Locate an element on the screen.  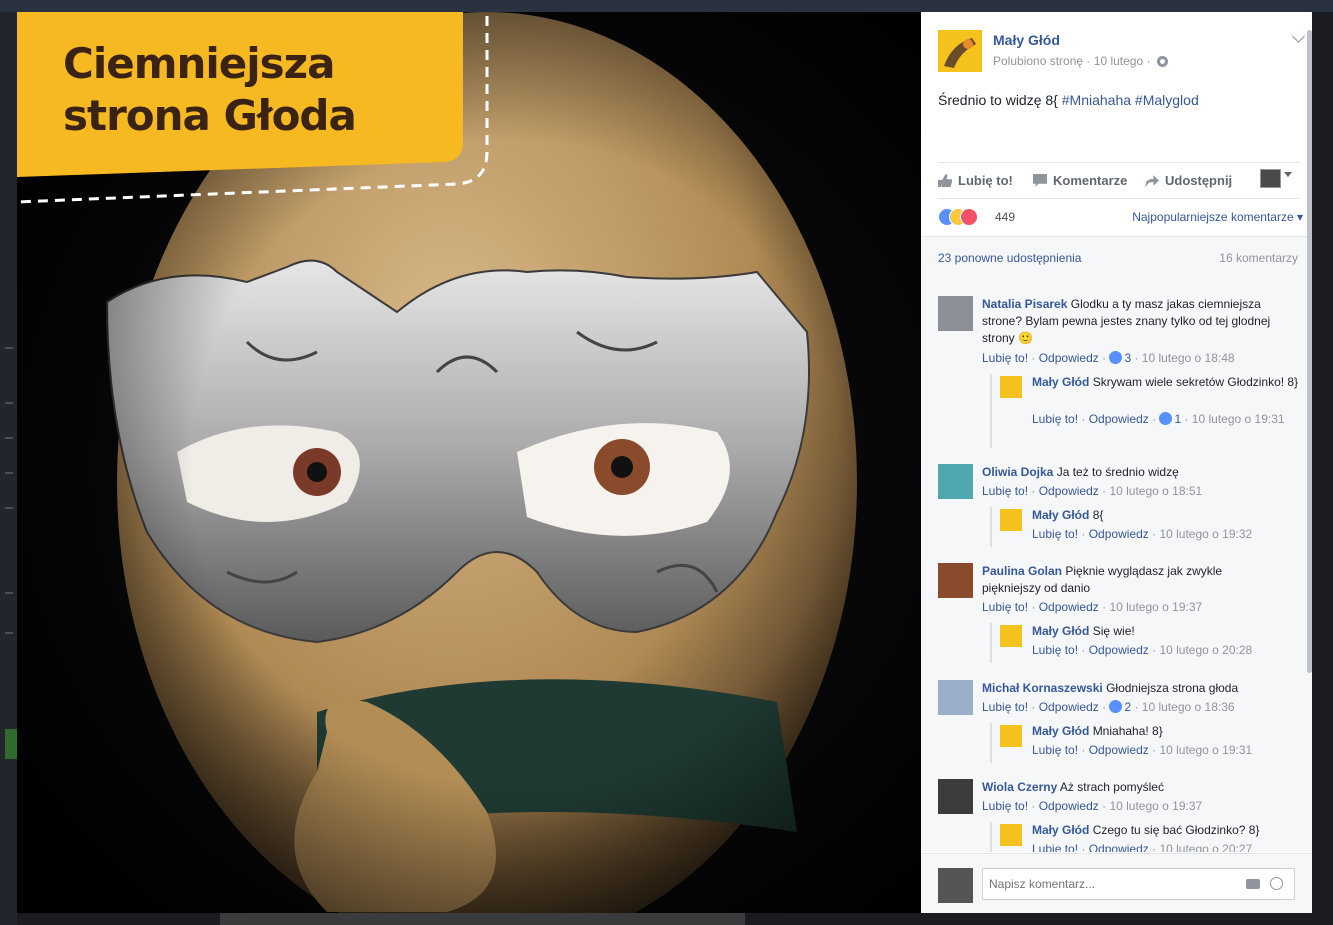
share-icon is located at coordinates (1152, 181).